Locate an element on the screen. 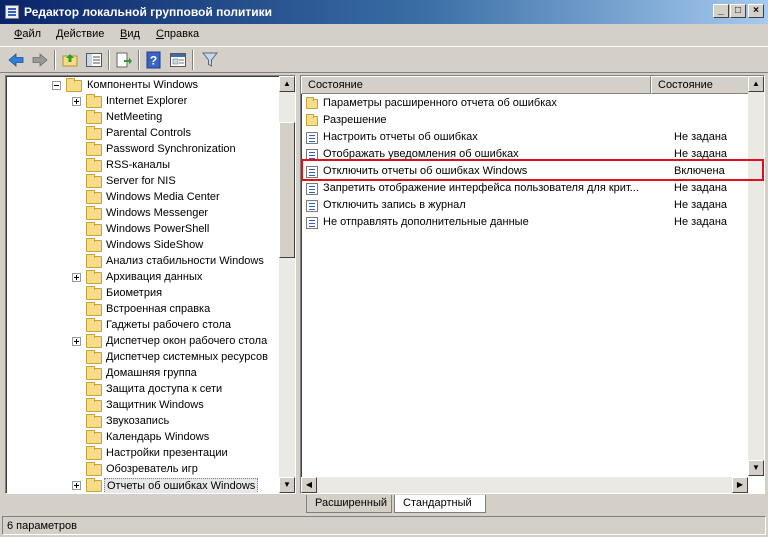  tree-item: Server for NIS is located at coordinates (141, 182).